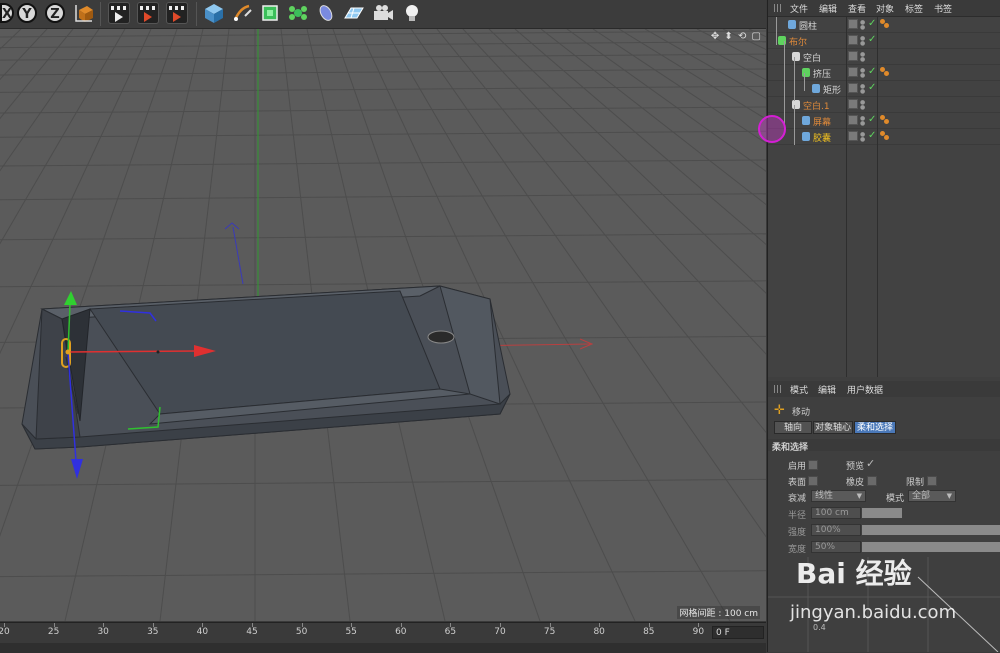  What do you see at coordinates (27, 13) in the screenshot?
I see `y-axis-lock-button: Y` at bounding box center [27, 13].